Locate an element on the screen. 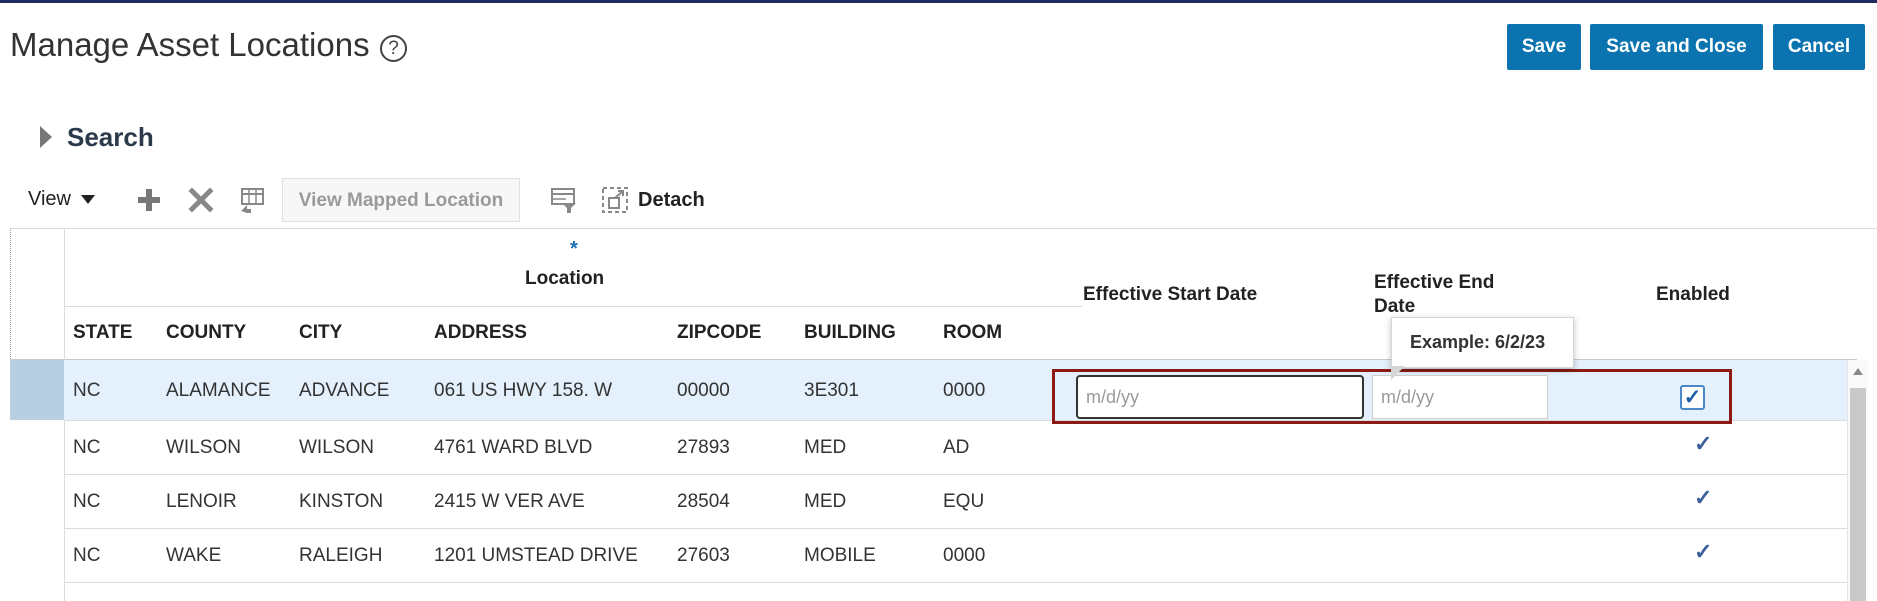  cancel-button: Cancel is located at coordinates (1819, 47).